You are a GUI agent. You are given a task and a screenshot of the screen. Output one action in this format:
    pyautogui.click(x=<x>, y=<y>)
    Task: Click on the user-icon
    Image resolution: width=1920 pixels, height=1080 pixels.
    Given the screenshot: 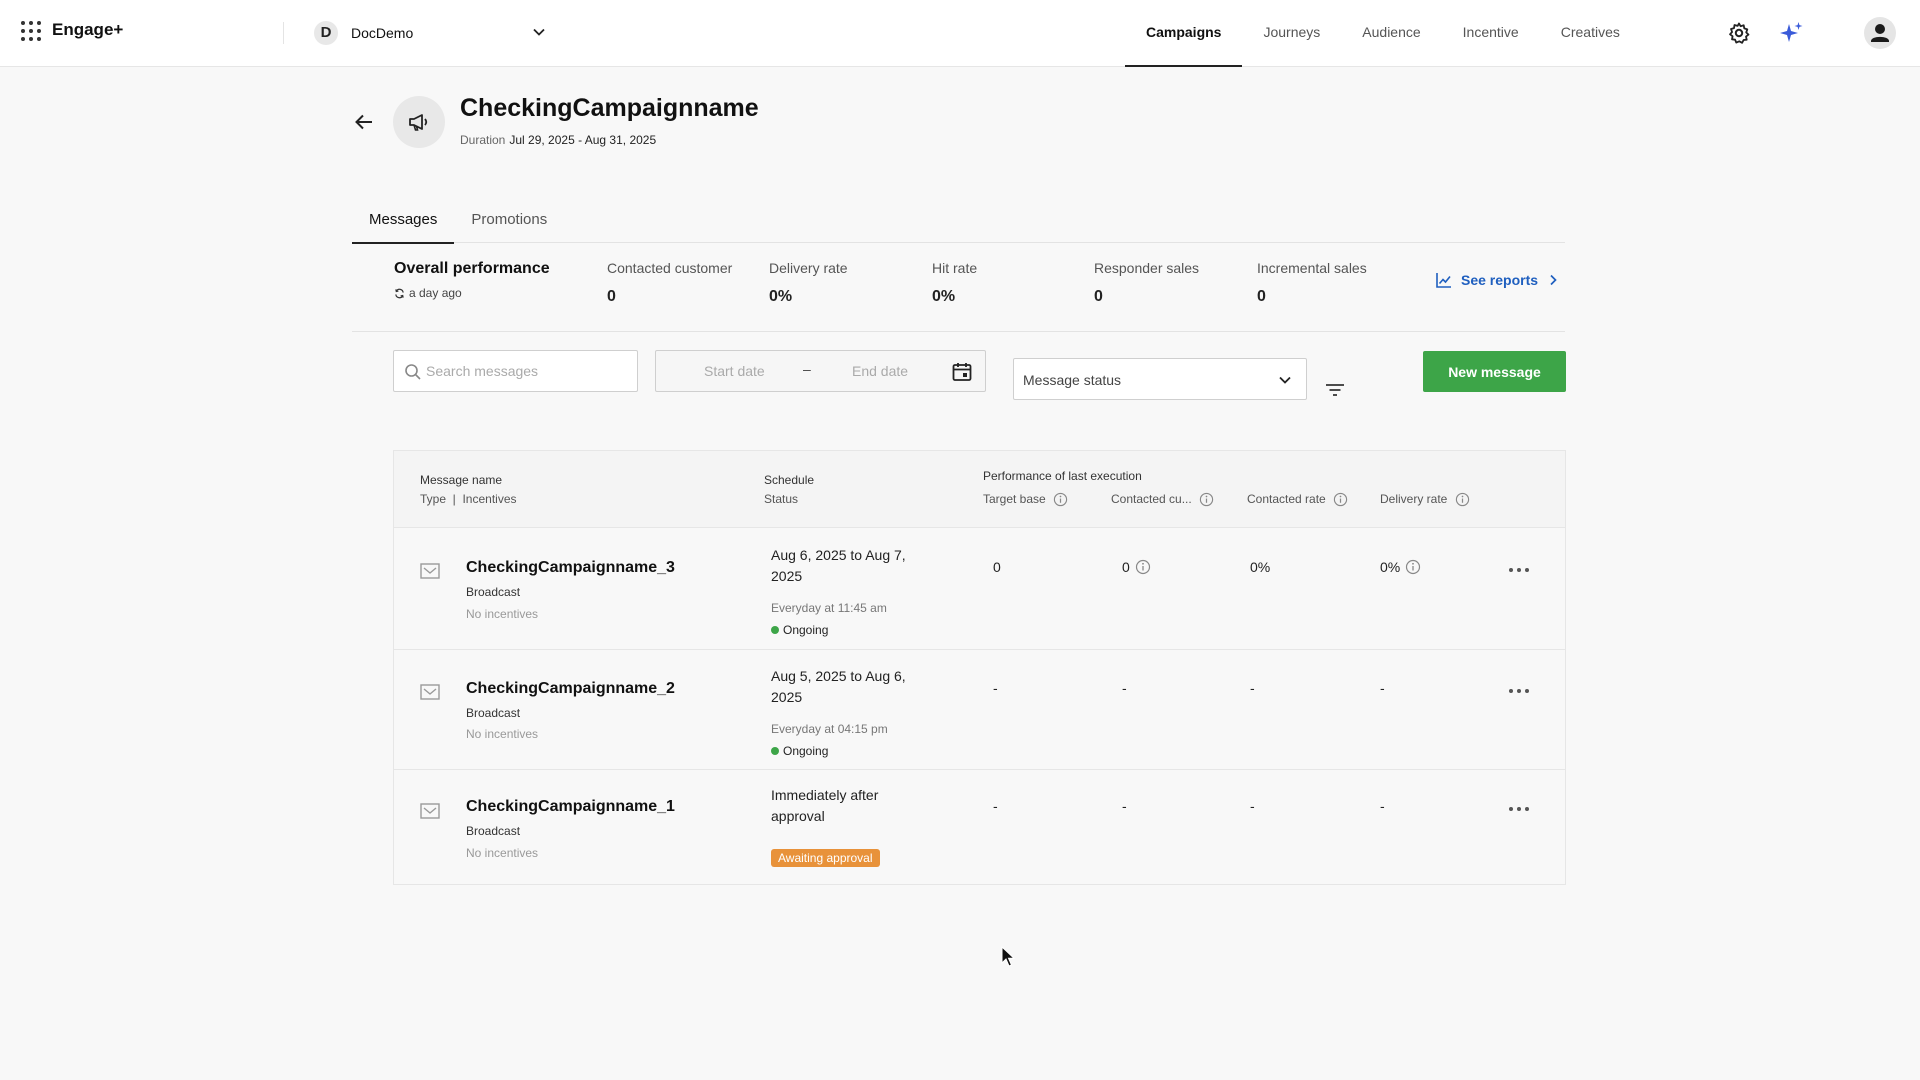 What is the action you would take?
    pyautogui.click(x=1880, y=33)
    